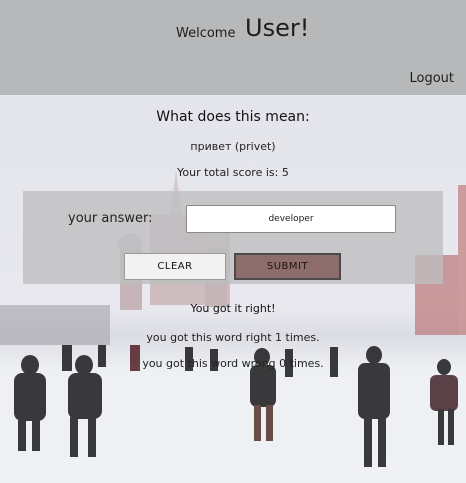 The width and height of the screenshot is (466, 483). Describe the element at coordinates (431, 78) in the screenshot. I see `logout-link: Logout` at that location.